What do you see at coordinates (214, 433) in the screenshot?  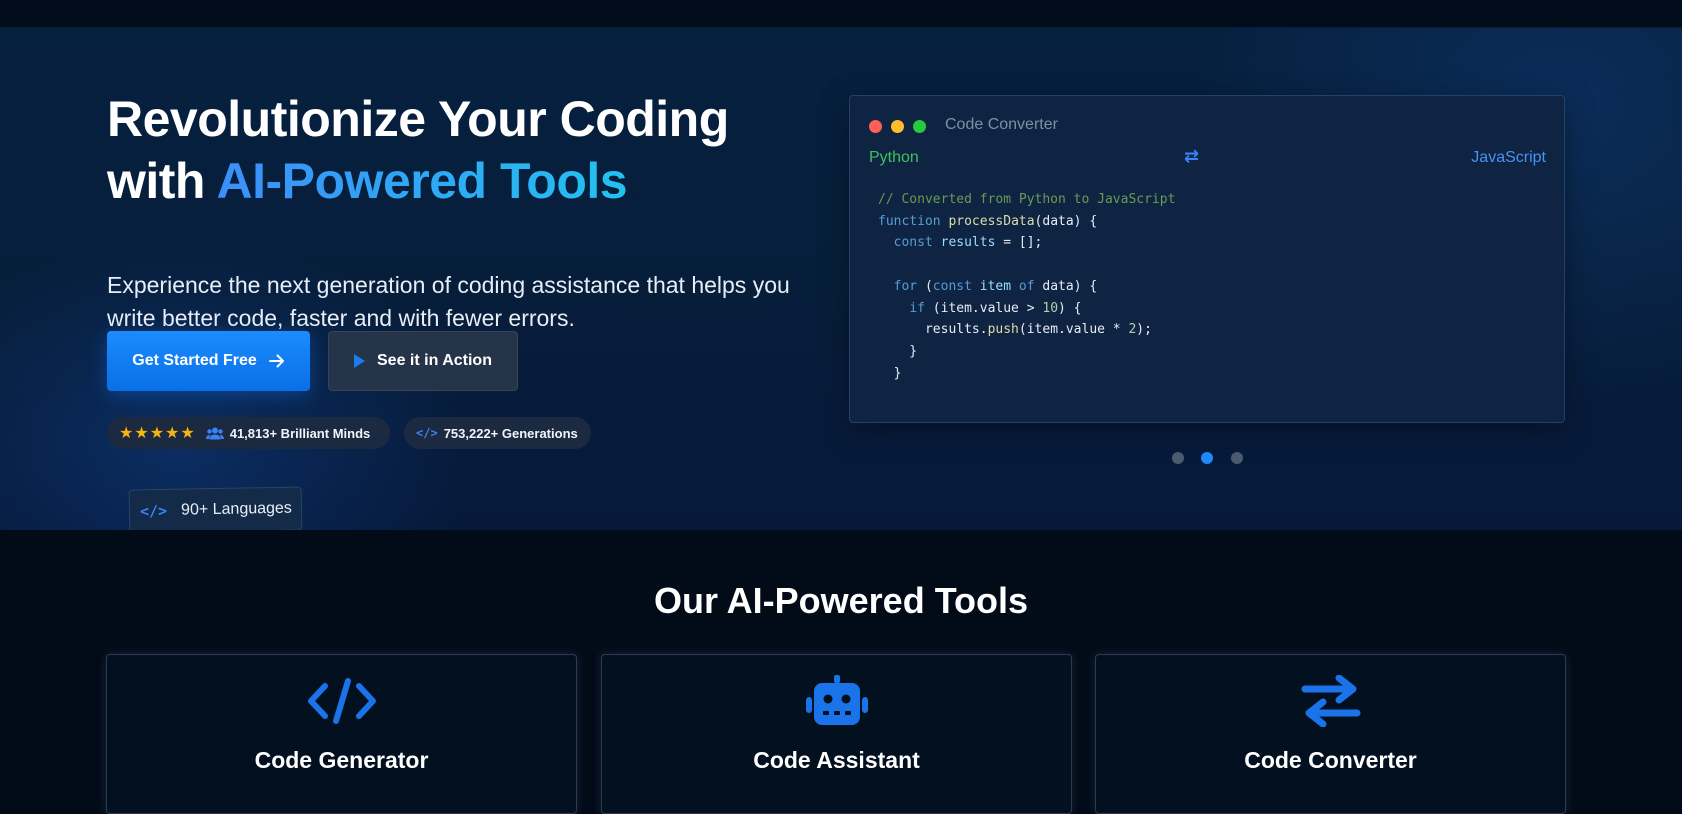 I see `users-icon` at bounding box center [214, 433].